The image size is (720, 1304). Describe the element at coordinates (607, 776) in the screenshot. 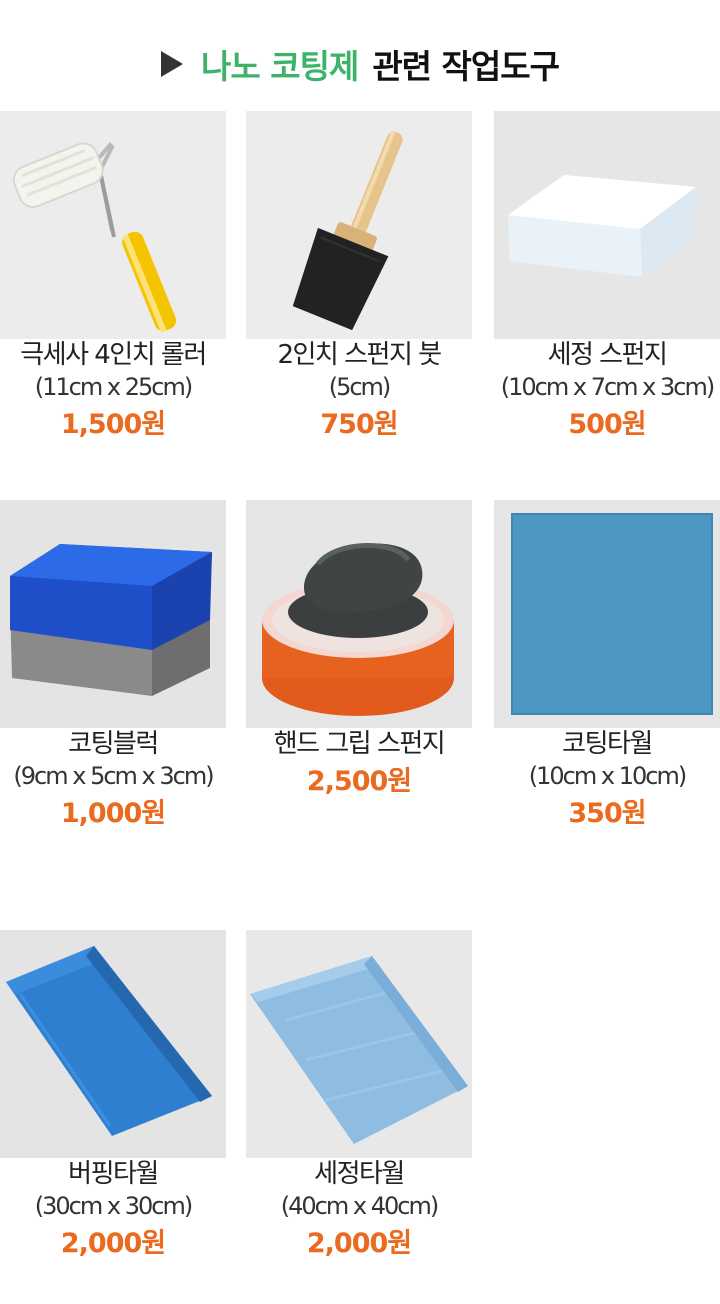

I see `product-size: (10cm x 10cm)` at that location.